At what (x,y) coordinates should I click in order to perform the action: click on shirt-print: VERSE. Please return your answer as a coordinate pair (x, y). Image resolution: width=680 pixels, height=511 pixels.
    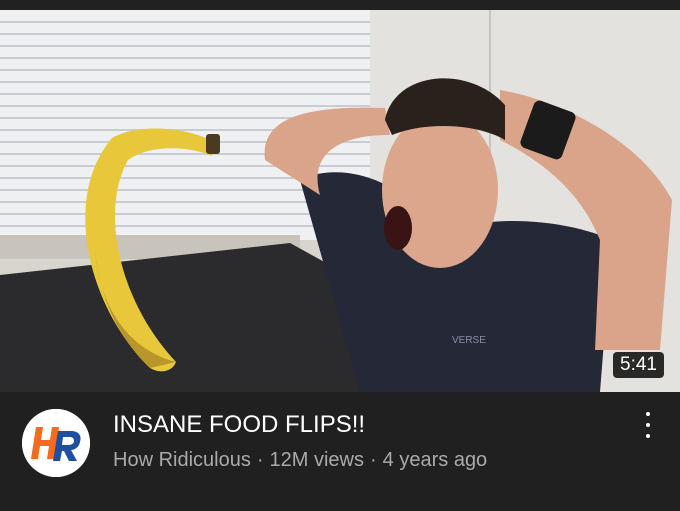
    Looking at the image, I should click on (469, 340).